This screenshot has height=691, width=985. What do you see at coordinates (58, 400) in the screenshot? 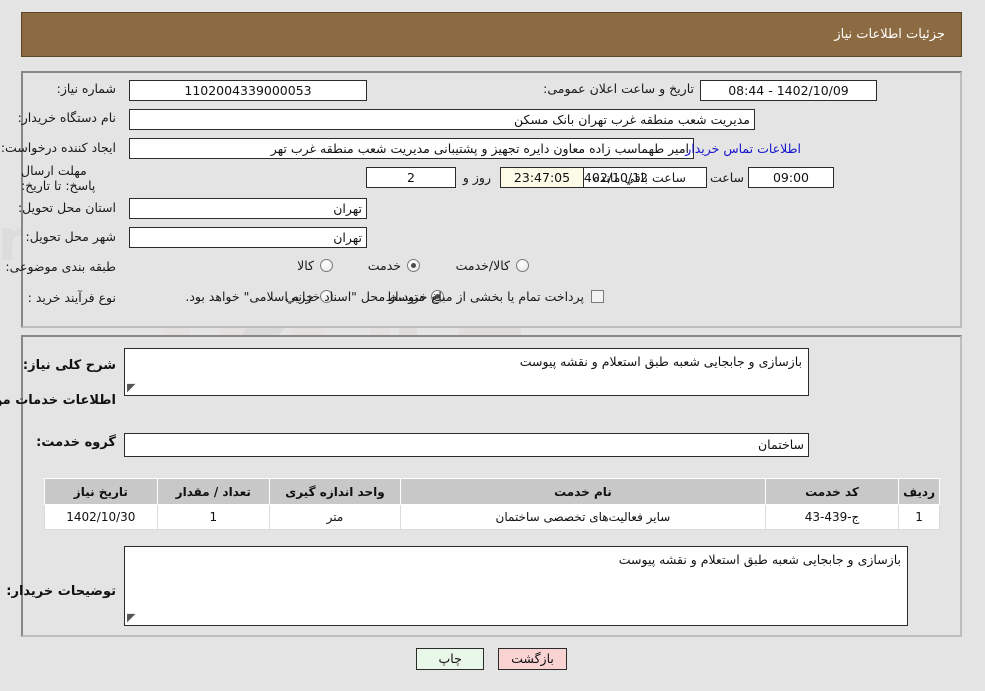
I see `services-section-title: اطلاعات خدمات مورد نیاز` at bounding box center [58, 400].